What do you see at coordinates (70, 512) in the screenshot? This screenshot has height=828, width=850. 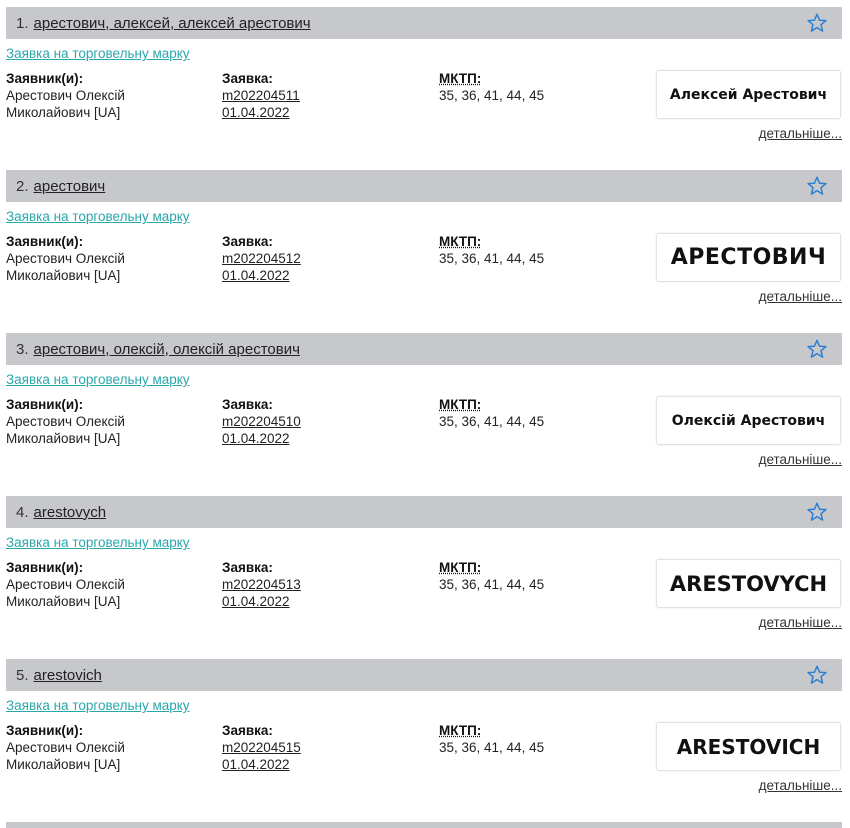 I see `result-title-link: arestovych` at bounding box center [70, 512].